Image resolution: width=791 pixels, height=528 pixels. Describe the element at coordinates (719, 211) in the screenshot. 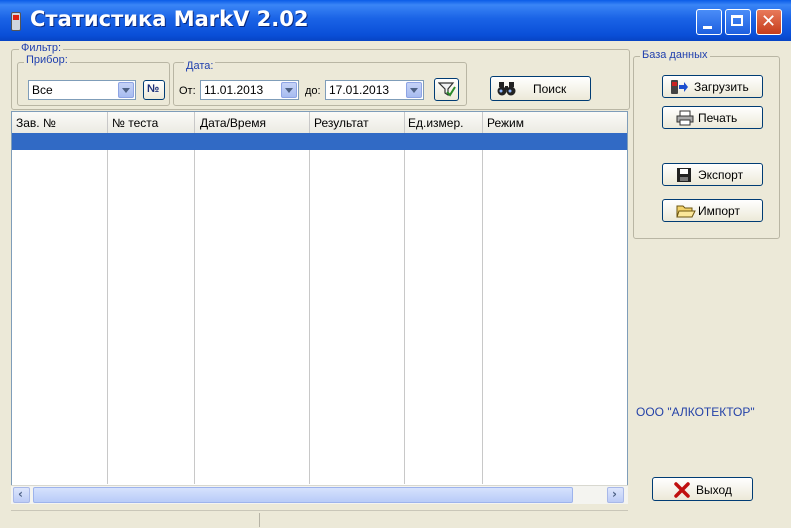

I see `import-button-label: Импорт` at that location.